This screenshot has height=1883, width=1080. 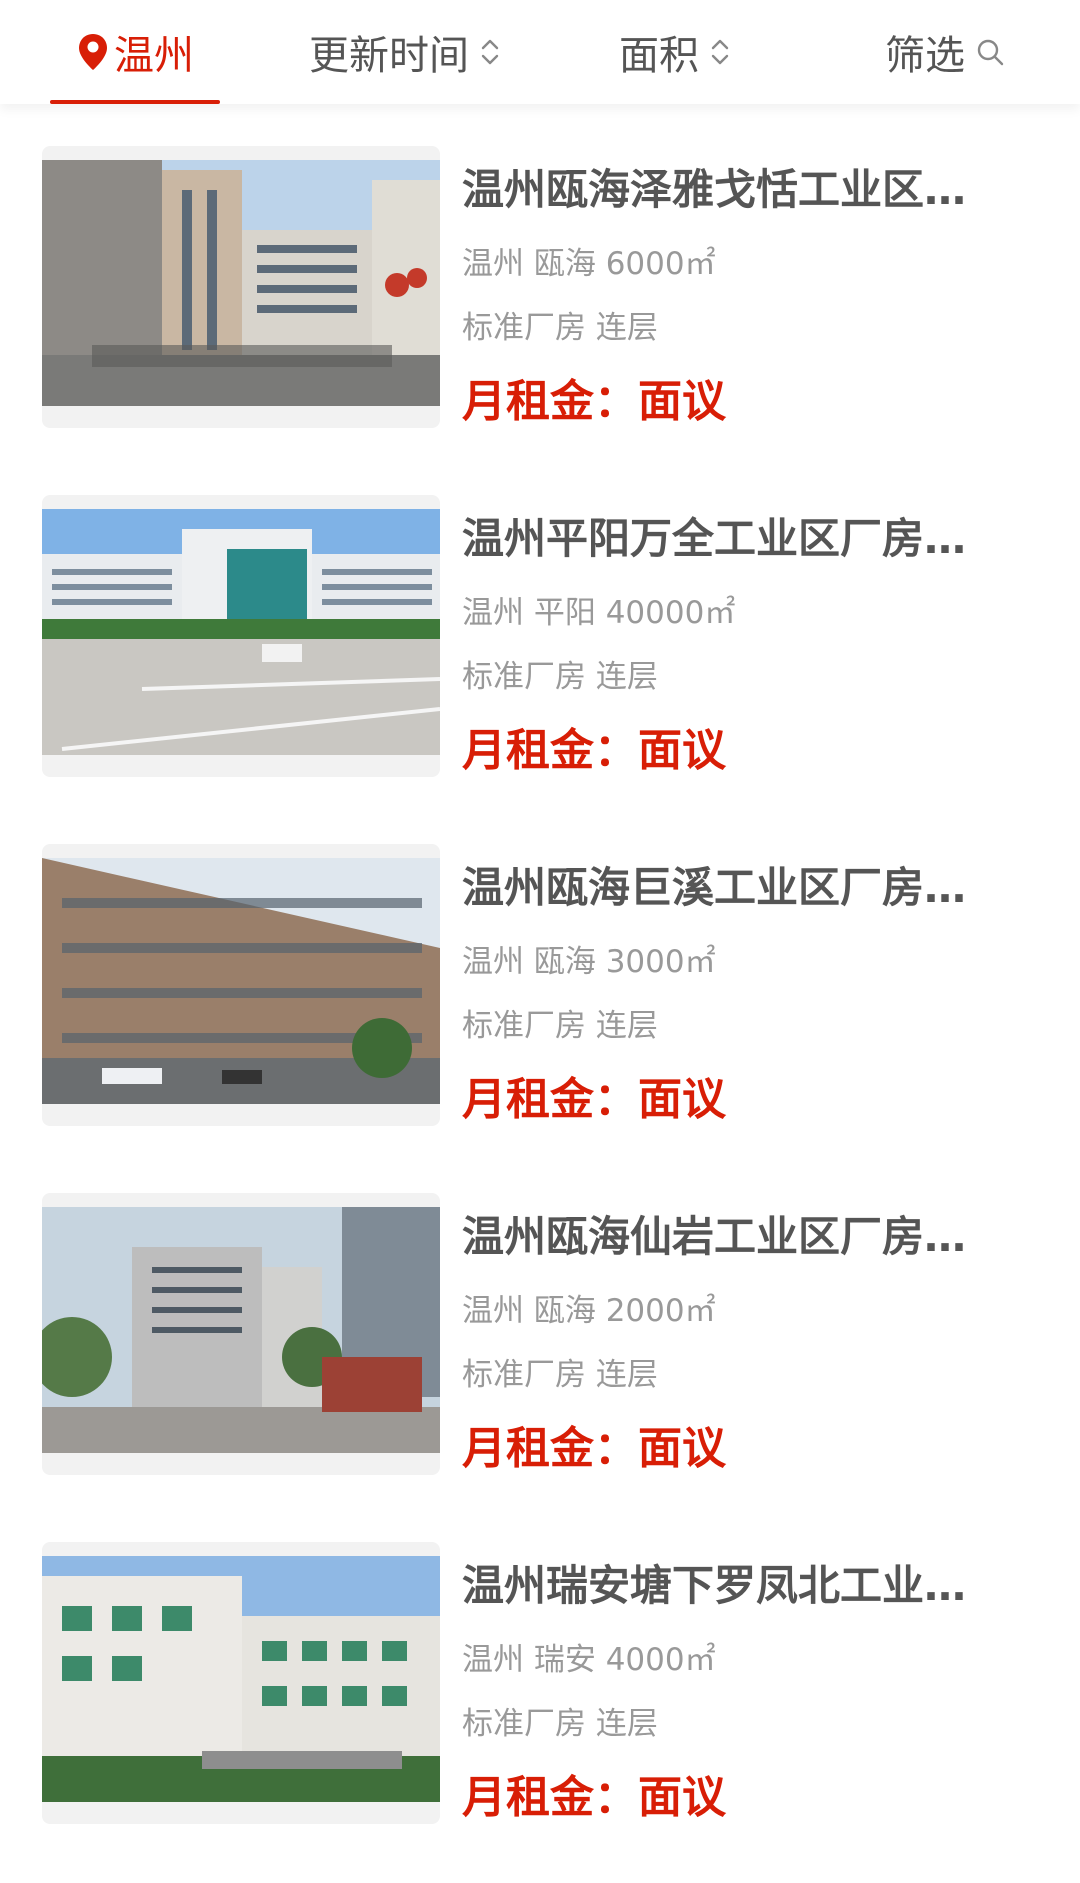 What do you see at coordinates (589, 264) in the screenshot?
I see `listing-location-area: 温州 瓯海 6000㎡` at bounding box center [589, 264].